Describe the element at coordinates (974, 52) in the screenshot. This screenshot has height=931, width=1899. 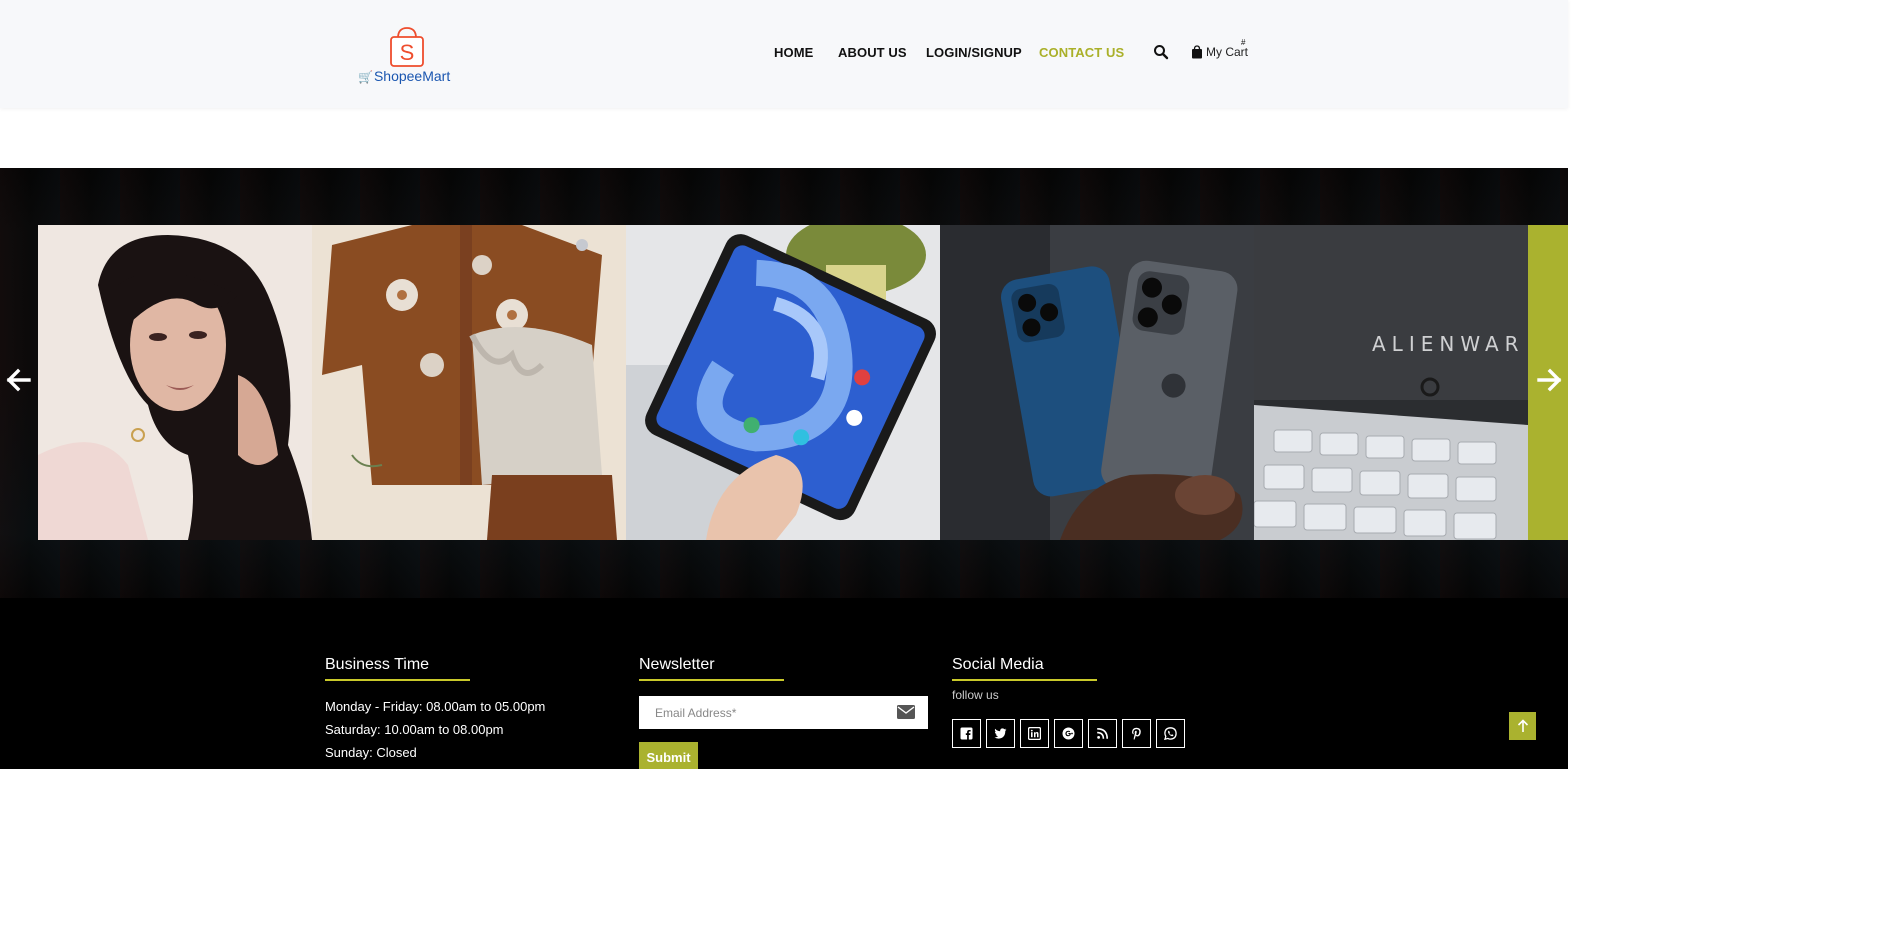
I see `nav-login-signup: LOGIN/SIGNUP` at that location.